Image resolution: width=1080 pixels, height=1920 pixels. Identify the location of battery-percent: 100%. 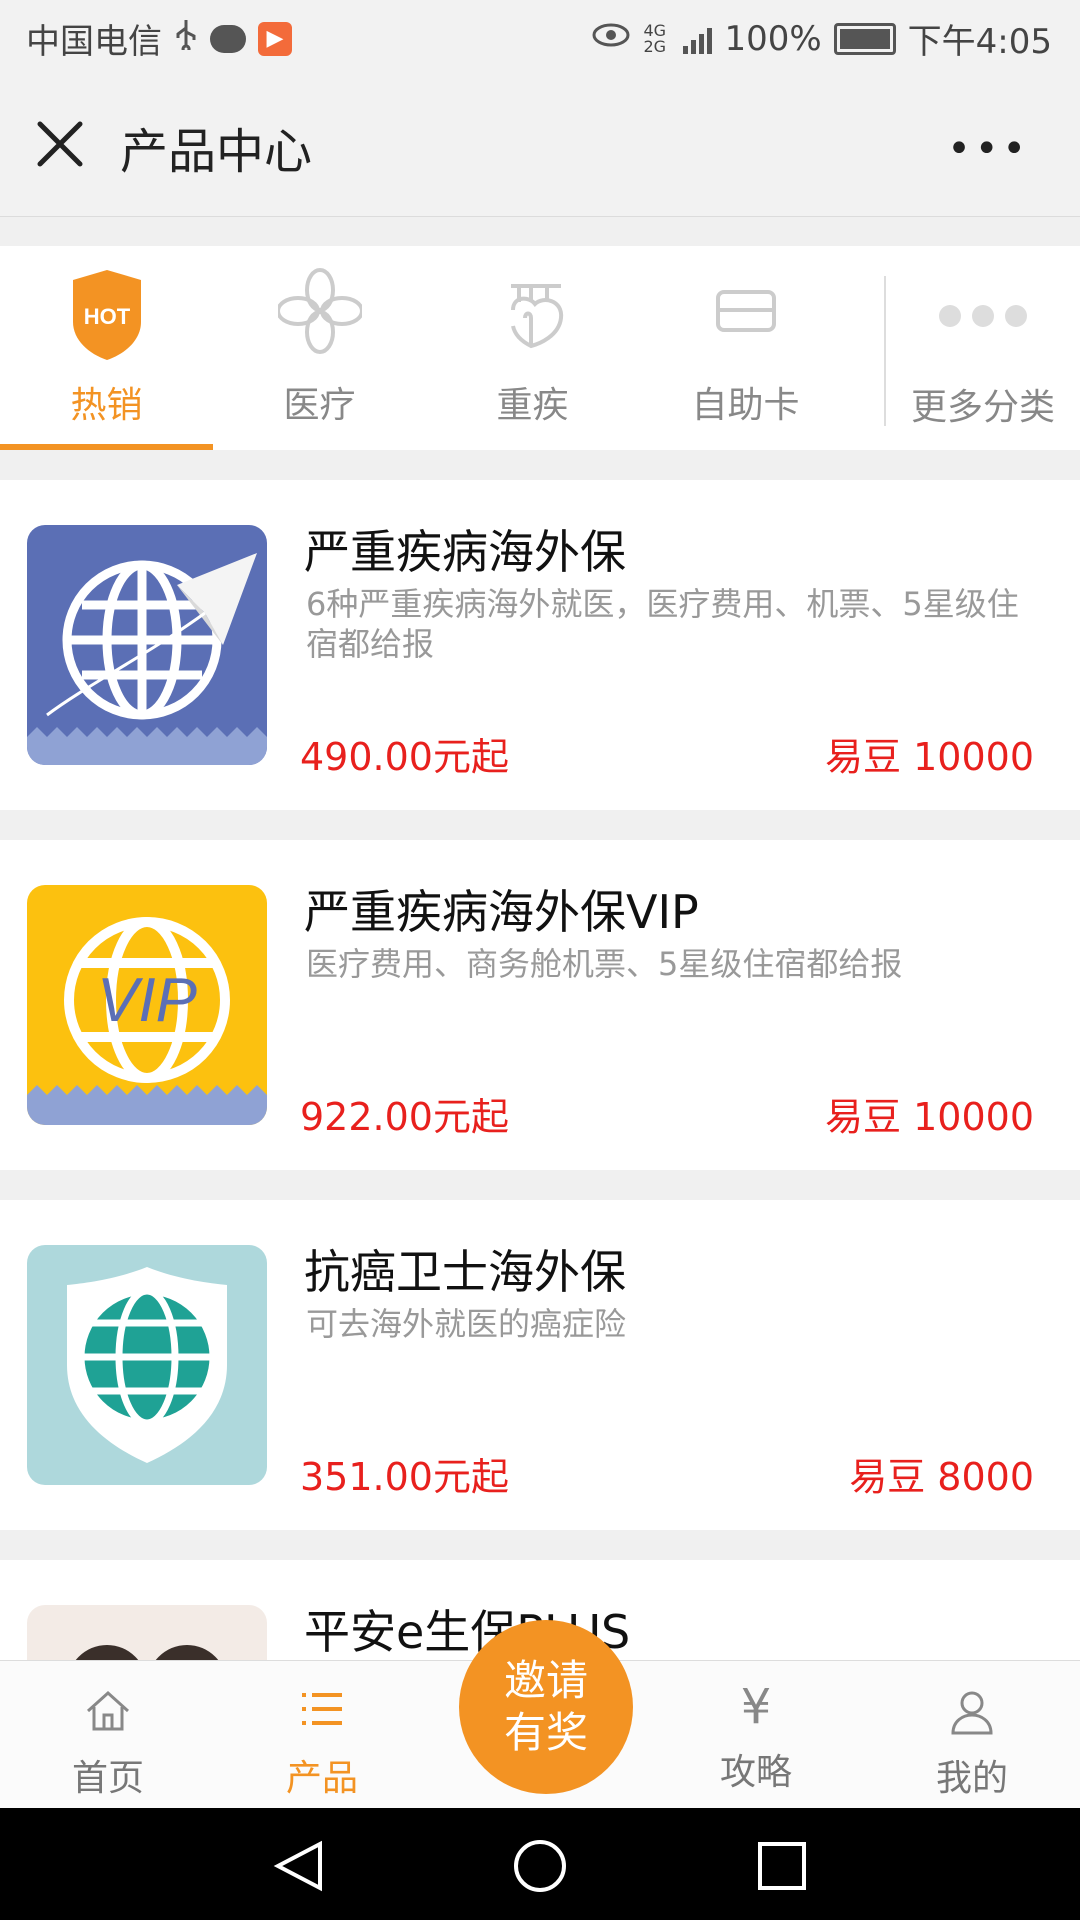
(773, 38).